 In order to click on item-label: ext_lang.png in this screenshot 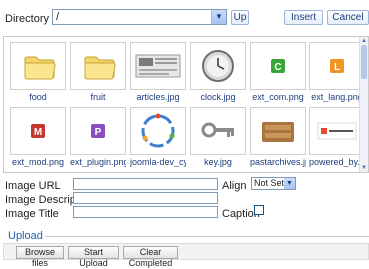, I will do `click(337, 97)`.